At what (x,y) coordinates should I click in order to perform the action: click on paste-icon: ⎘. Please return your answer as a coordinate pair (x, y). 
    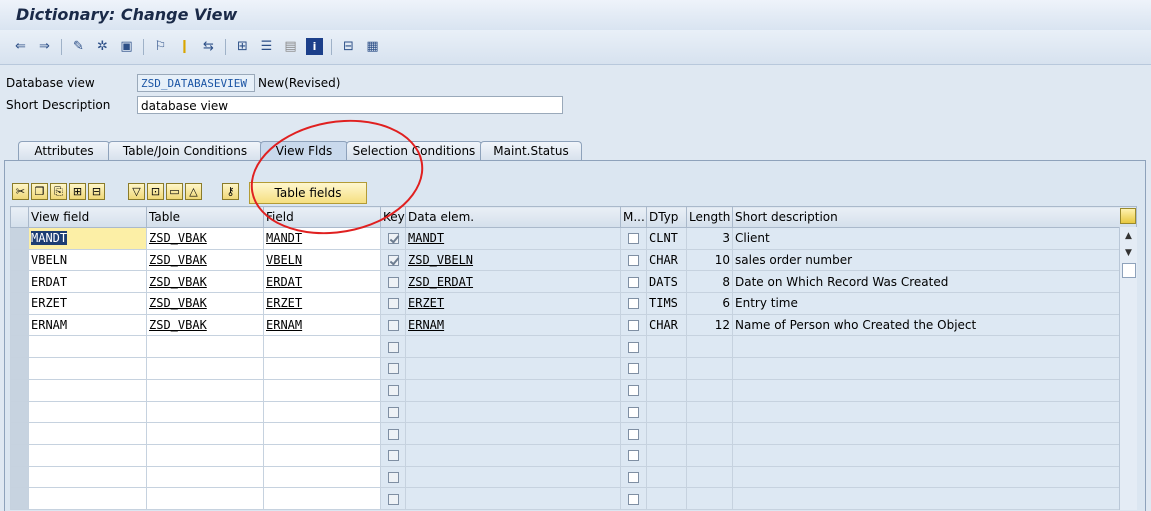
    Looking at the image, I should click on (58, 191).